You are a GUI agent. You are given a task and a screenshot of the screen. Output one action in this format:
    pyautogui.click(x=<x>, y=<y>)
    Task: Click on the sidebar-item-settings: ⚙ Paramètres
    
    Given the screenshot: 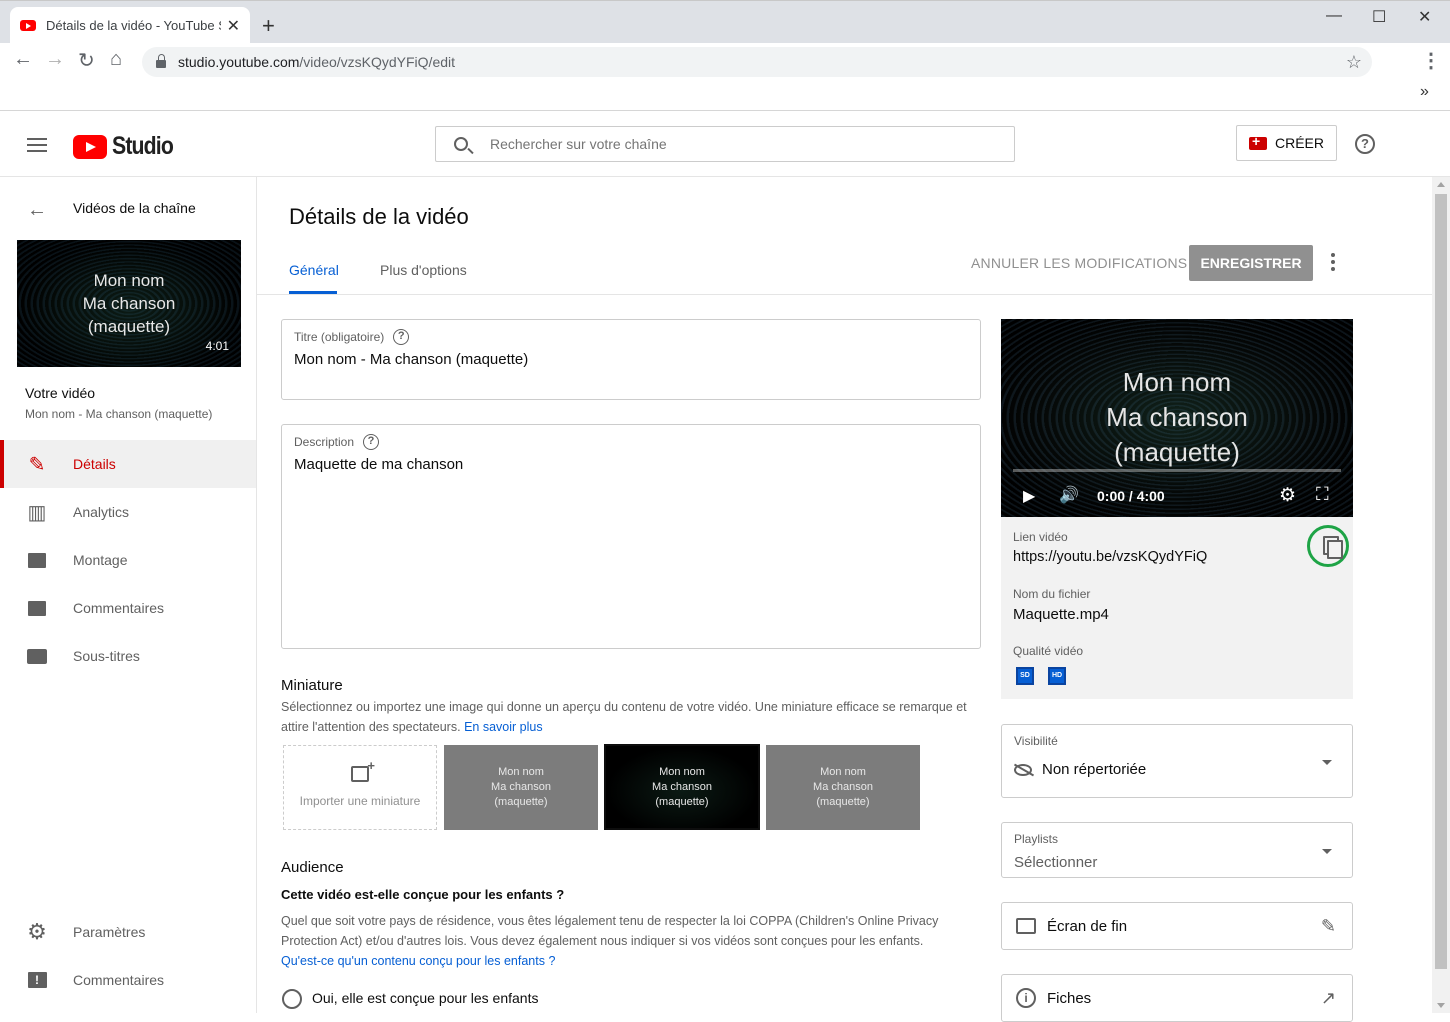 What is the action you would take?
    pyautogui.click(x=128, y=932)
    